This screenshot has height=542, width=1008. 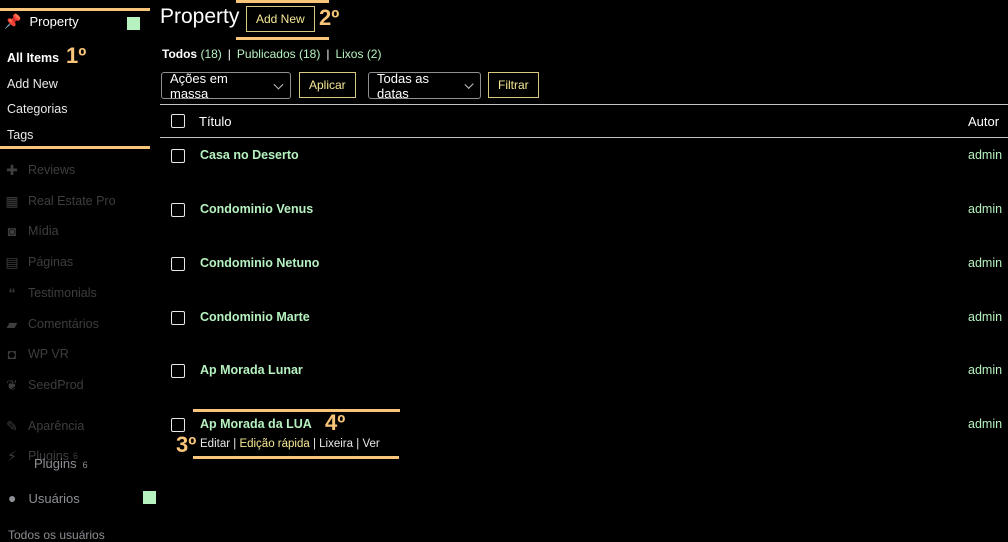 I want to click on vr-icon: ◘, so click(x=12, y=354).